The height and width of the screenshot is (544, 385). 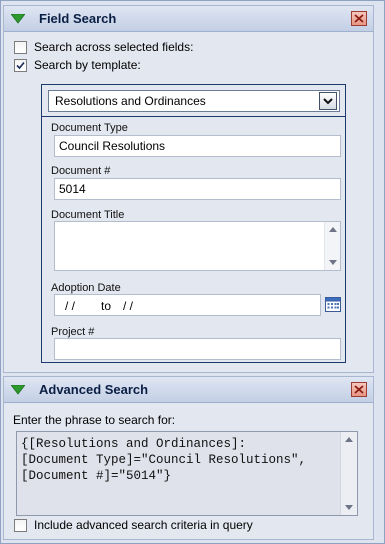 I want to click on include-advanced-checkbox, so click(x=20, y=525).